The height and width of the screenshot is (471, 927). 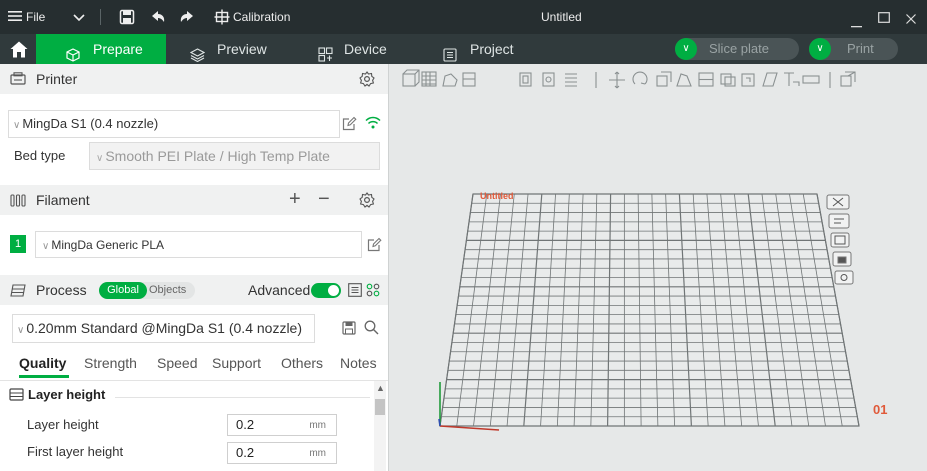 I want to click on minimize-icon, so click(x=856, y=23).